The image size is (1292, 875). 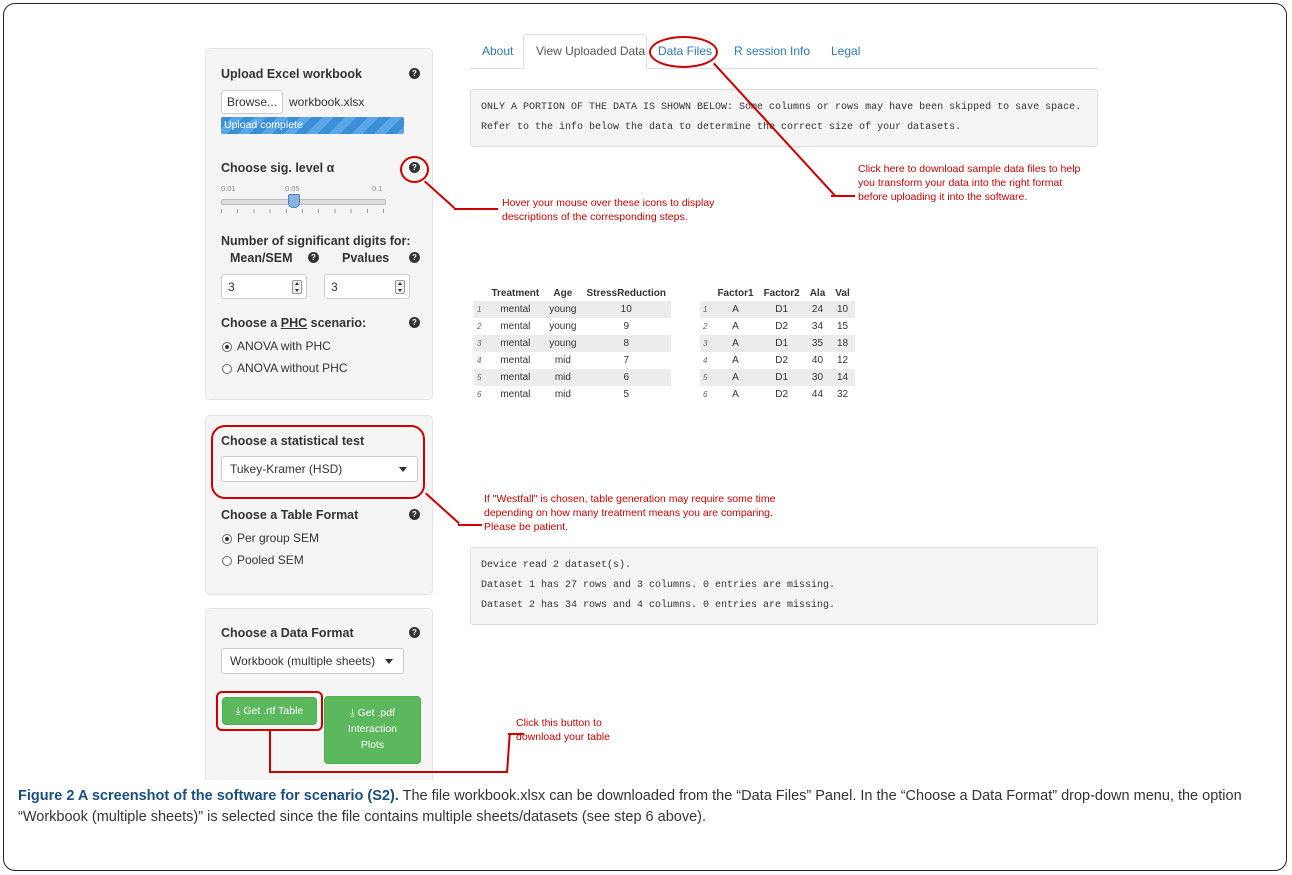 I want to click on tableformat-help-icon: ?, so click(x=414, y=514).